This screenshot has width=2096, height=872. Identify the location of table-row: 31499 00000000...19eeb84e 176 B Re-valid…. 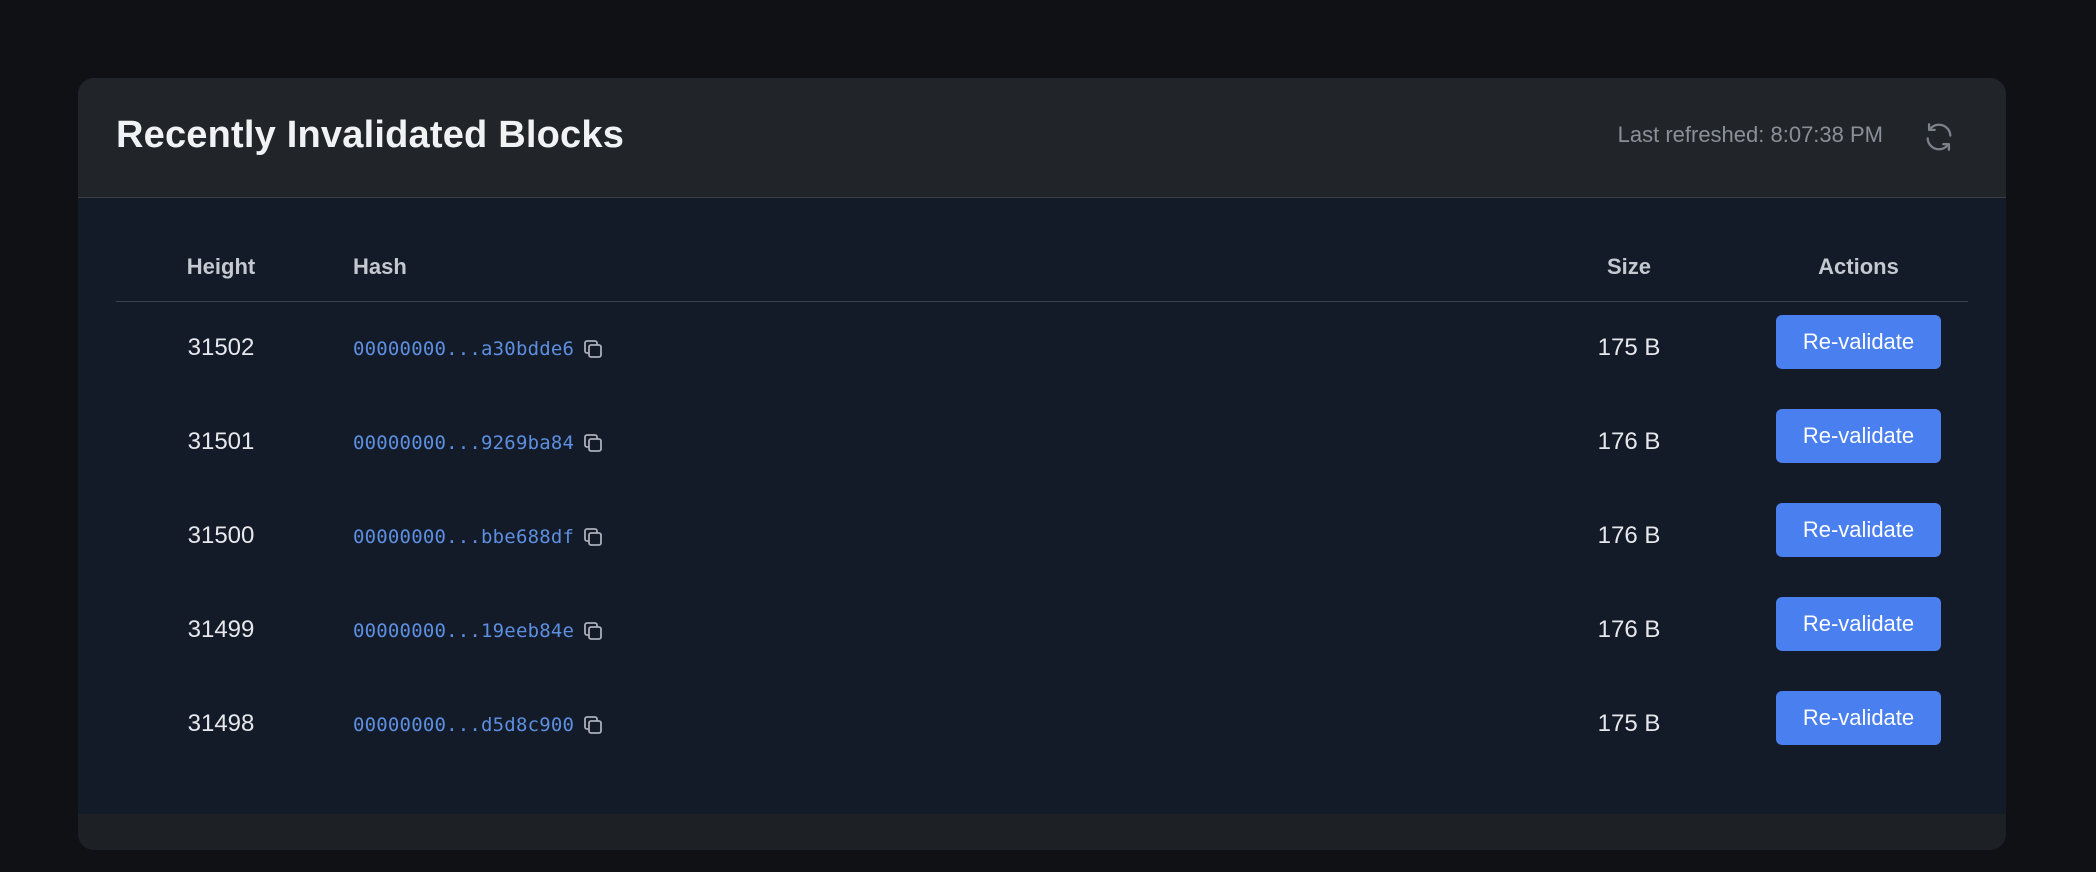
(1042, 631).